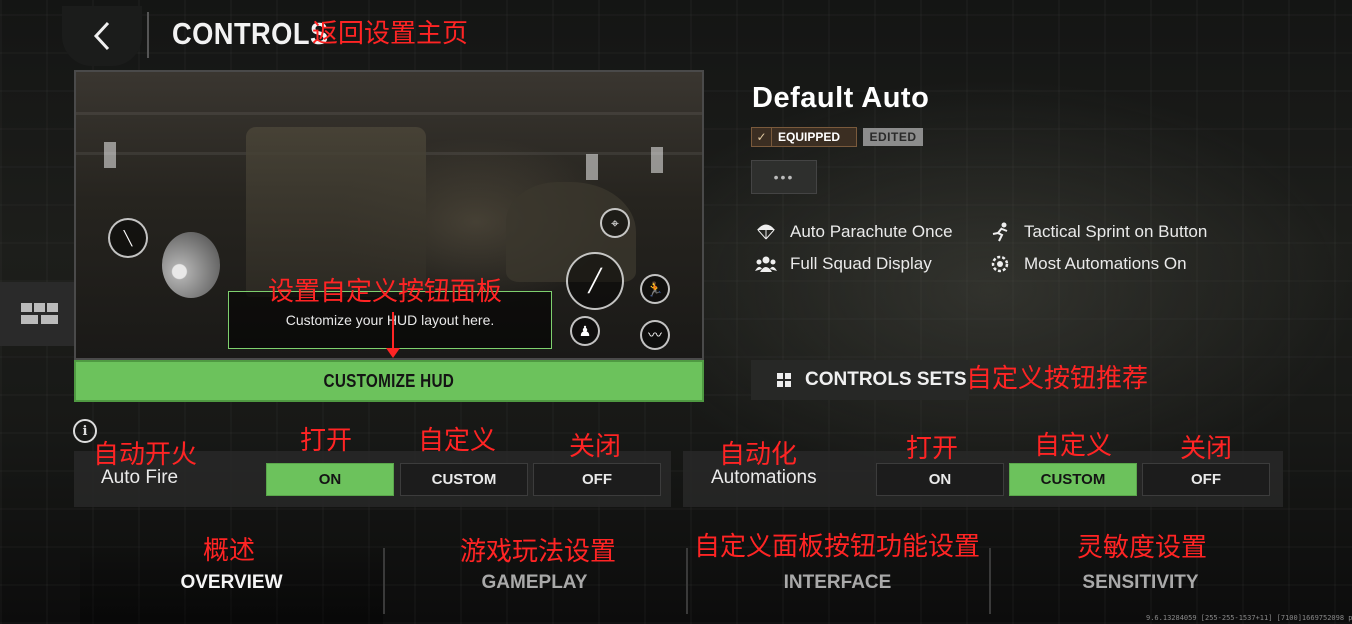 Image resolution: width=1352 pixels, height=624 pixels. I want to click on feature-full-squad: Full Squad Display, so click(843, 264).